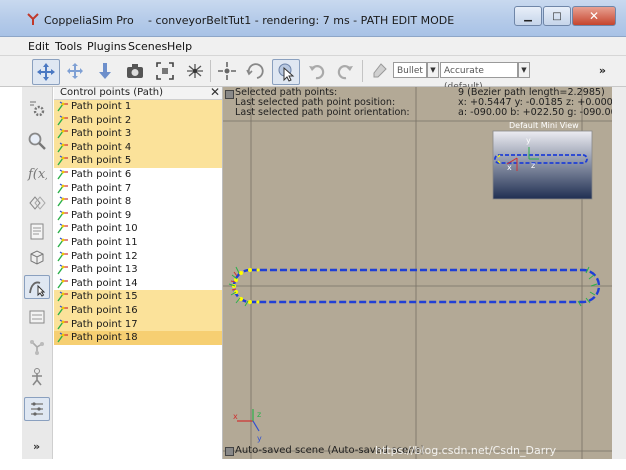  What do you see at coordinates (466, 450) in the screenshot?
I see `watermark-text: https://blog.csdn.net/Csdn_Darry` at bounding box center [466, 450].